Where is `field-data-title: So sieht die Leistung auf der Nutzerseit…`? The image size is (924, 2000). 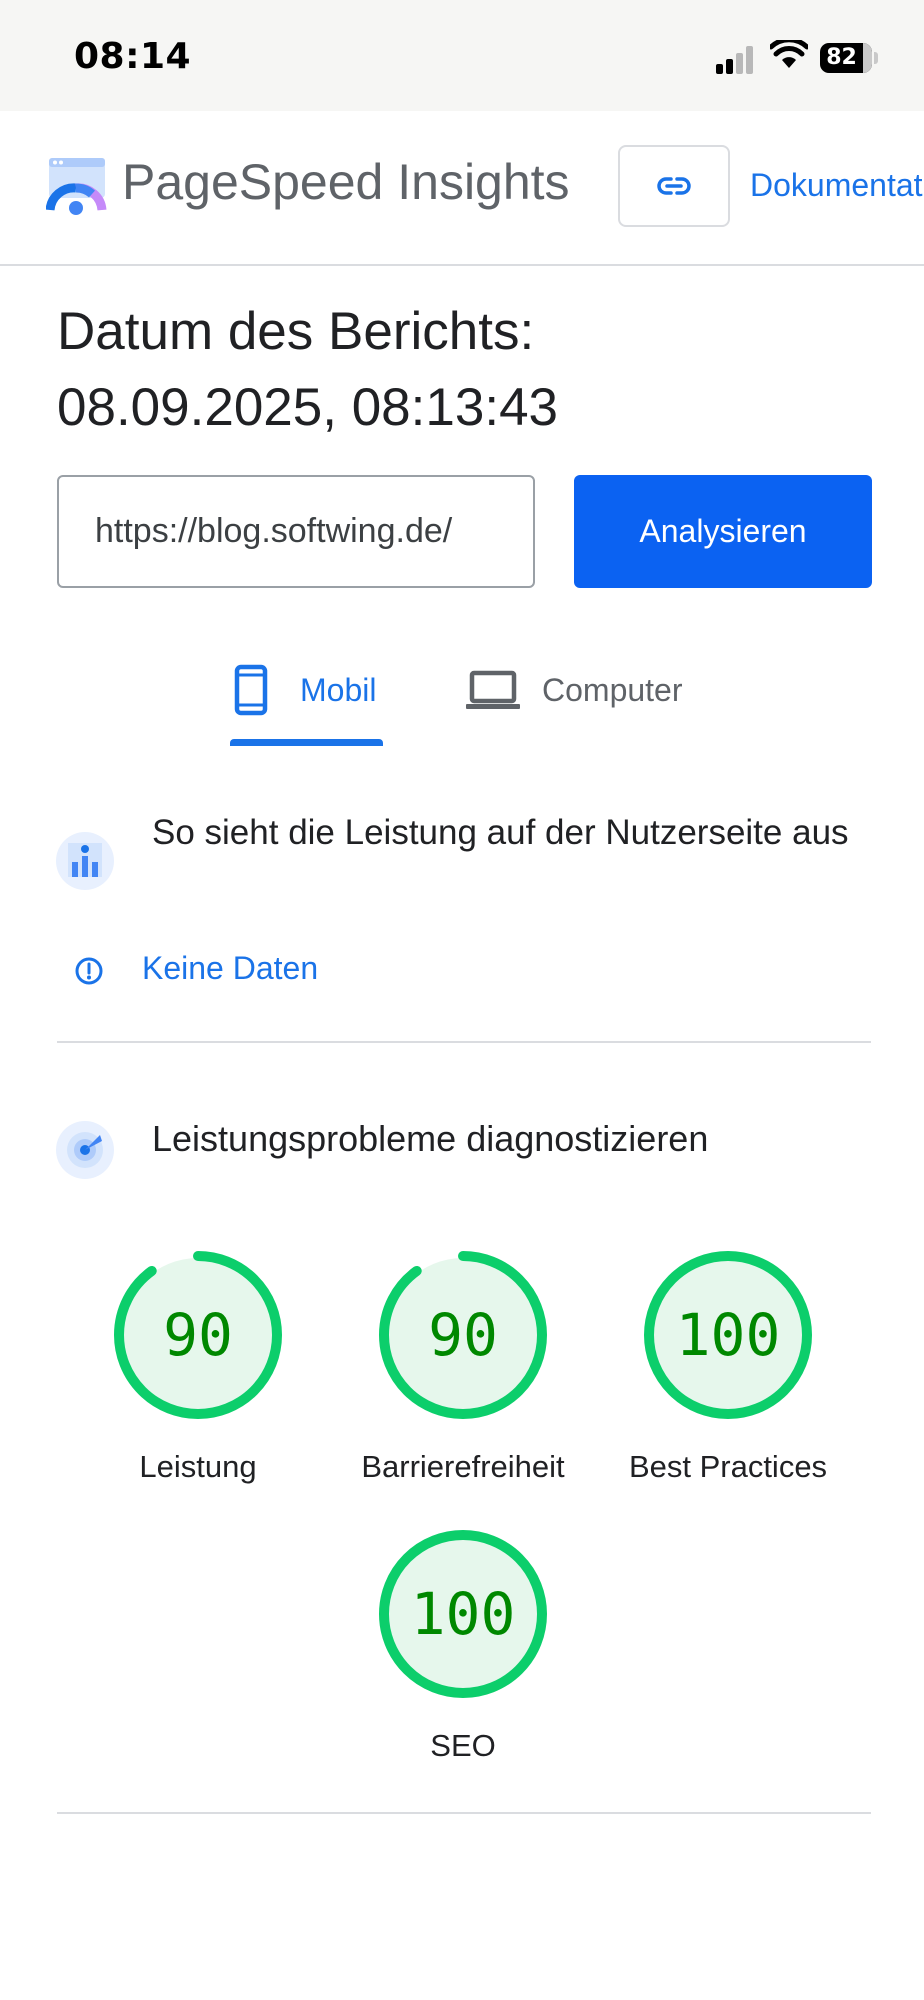
field-data-title: So sieht die Leistung auf der Nutzerseit… is located at coordinates (500, 832).